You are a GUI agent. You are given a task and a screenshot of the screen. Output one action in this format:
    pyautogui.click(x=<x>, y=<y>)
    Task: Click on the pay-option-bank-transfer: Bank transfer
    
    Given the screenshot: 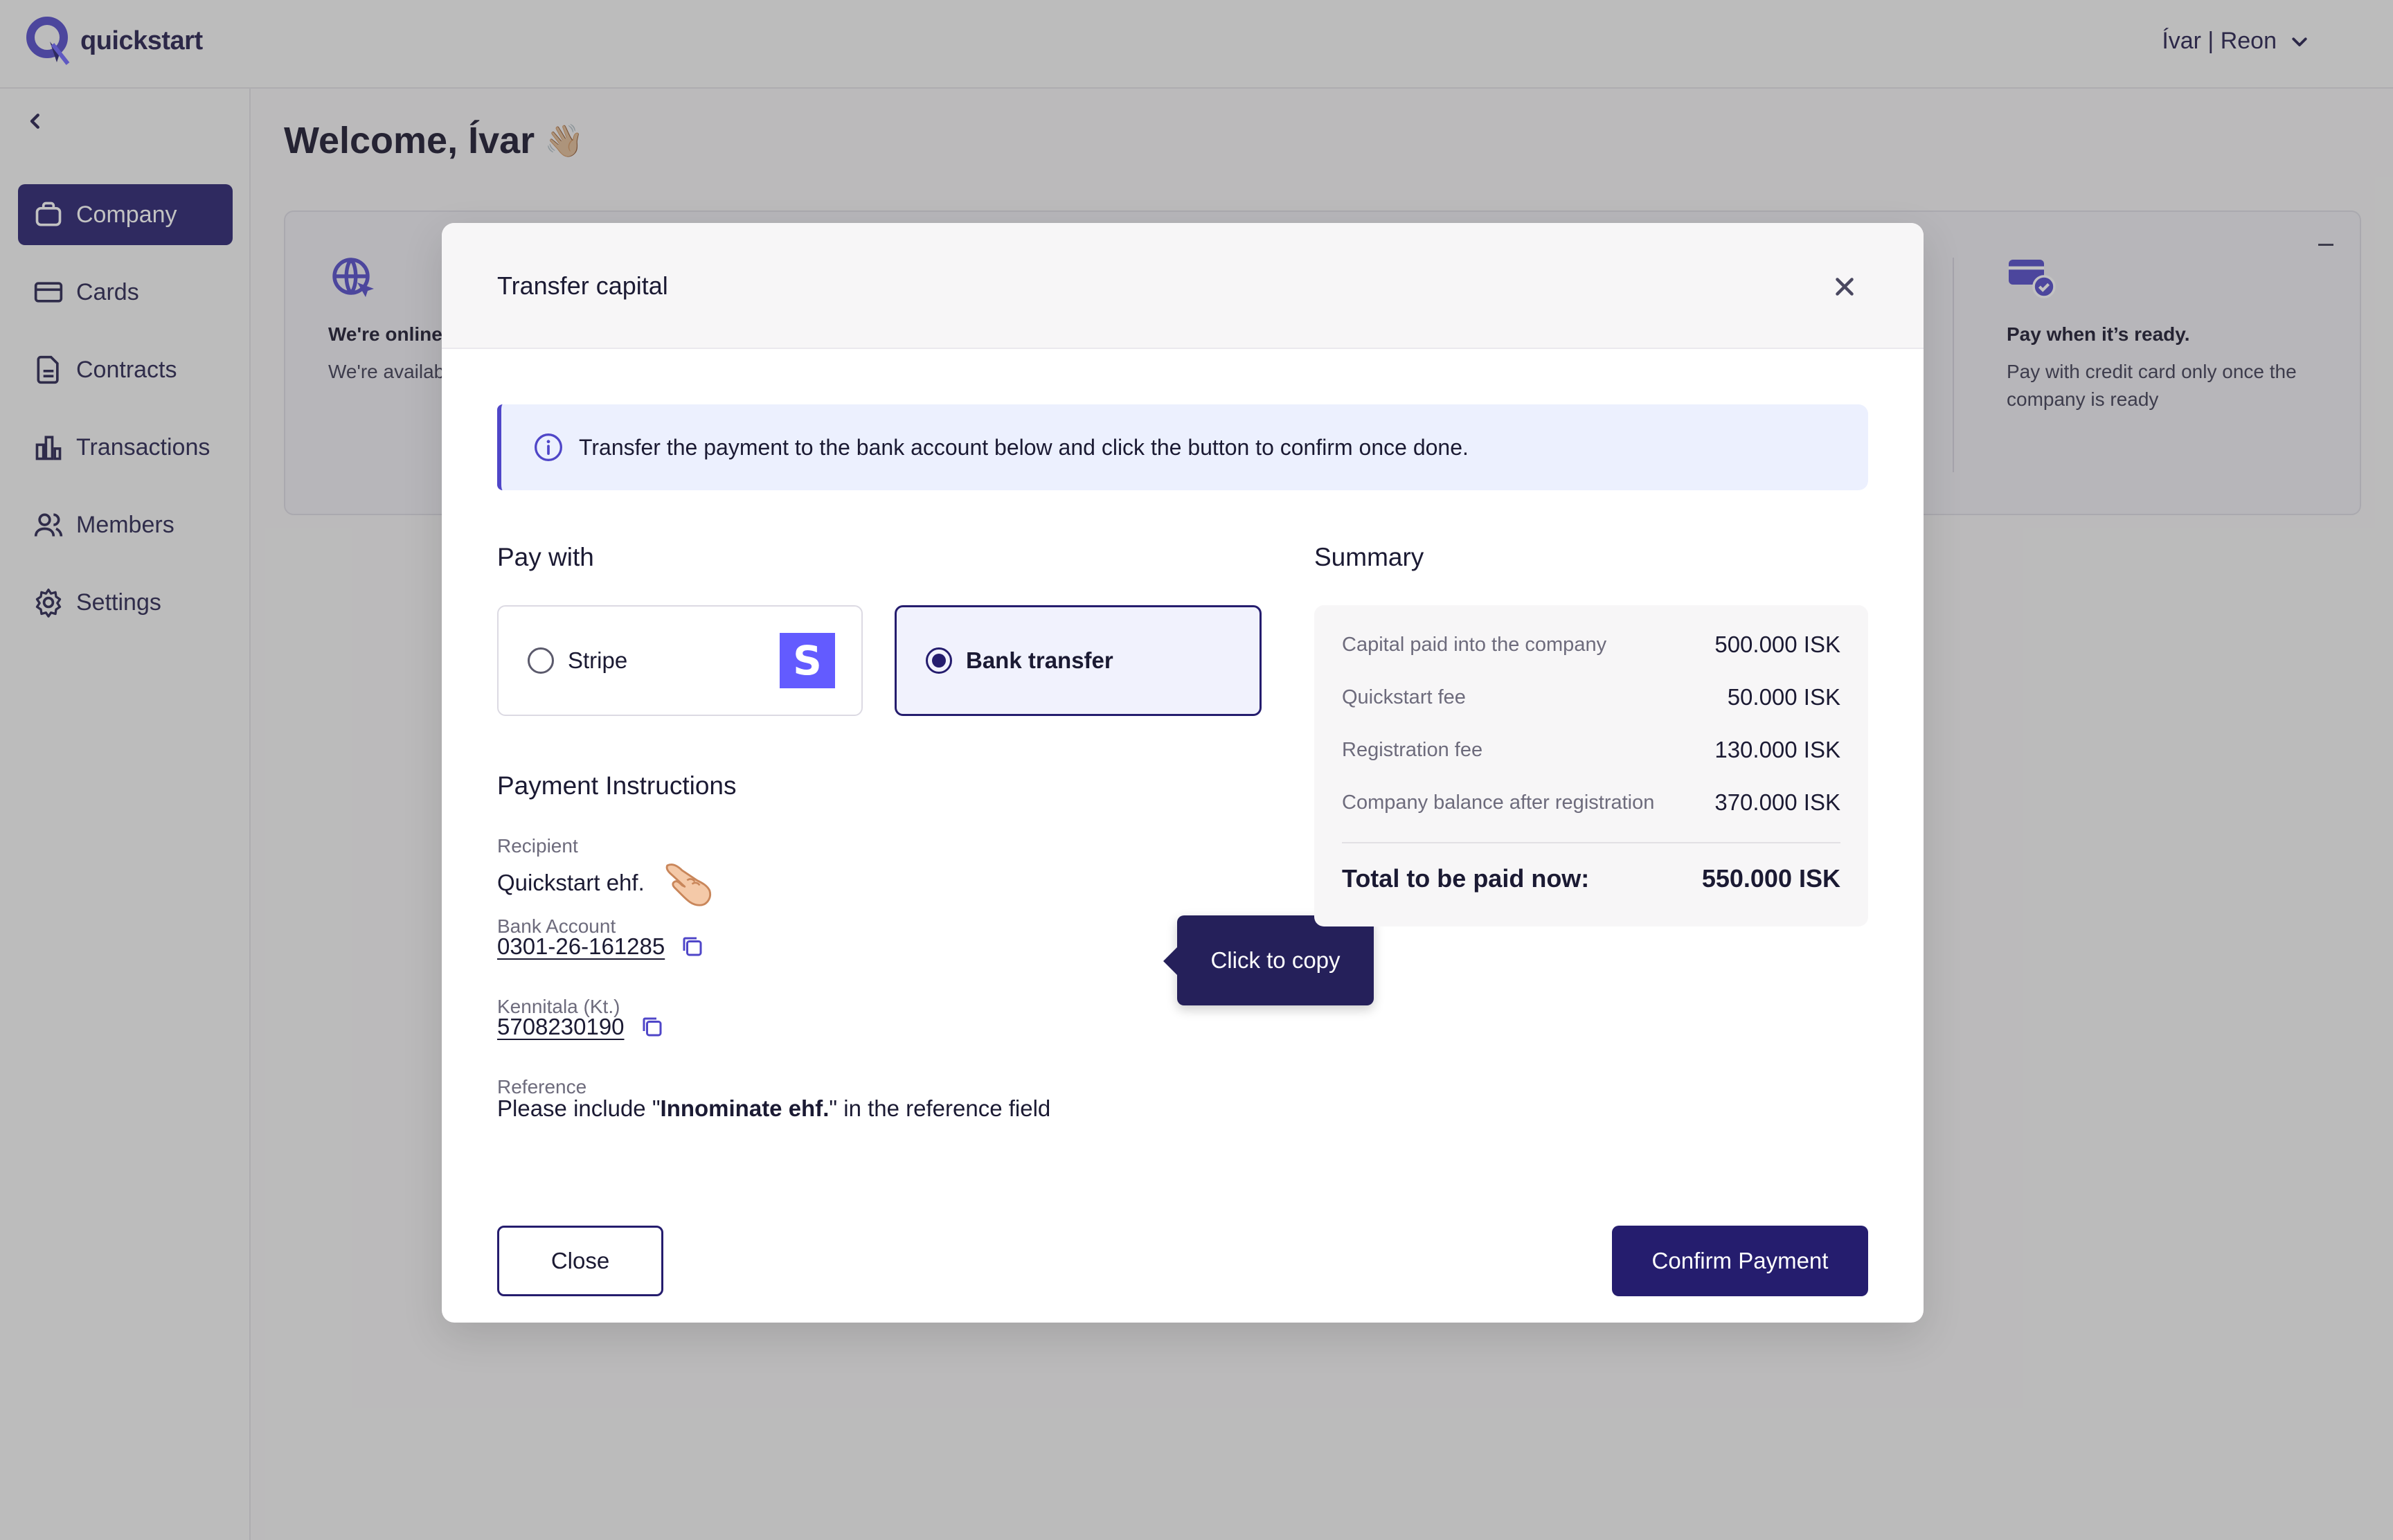 What is the action you would take?
    pyautogui.click(x=1078, y=661)
    